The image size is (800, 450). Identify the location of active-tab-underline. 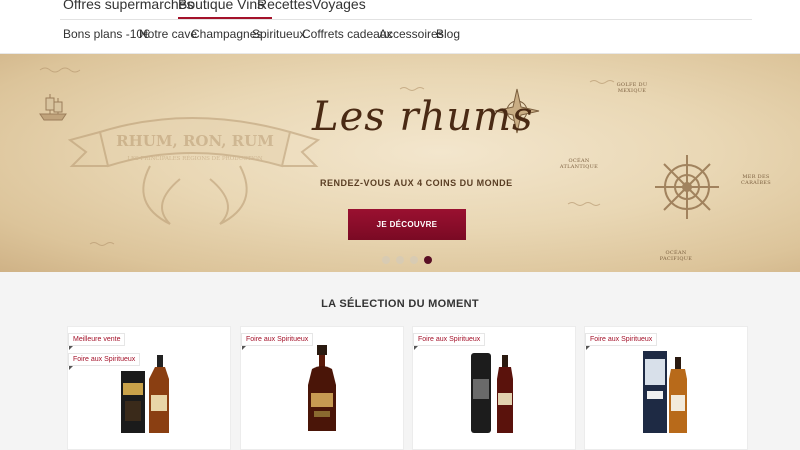
(225, 18).